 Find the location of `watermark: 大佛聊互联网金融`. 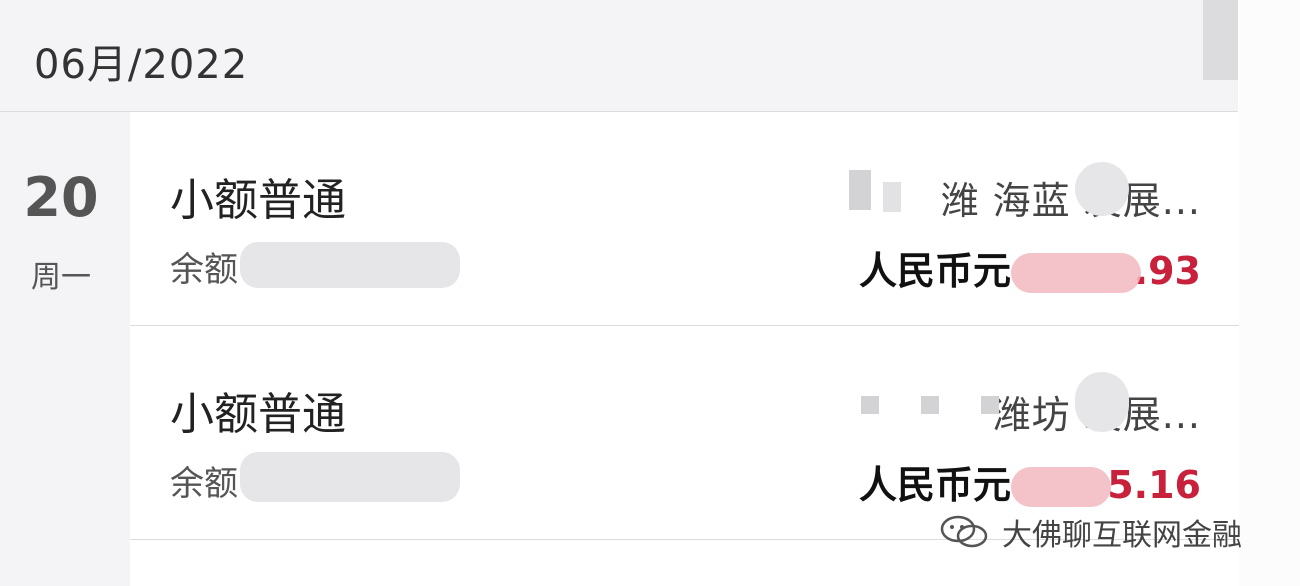

watermark: 大佛聊互联网金融 is located at coordinates (1090, 532).